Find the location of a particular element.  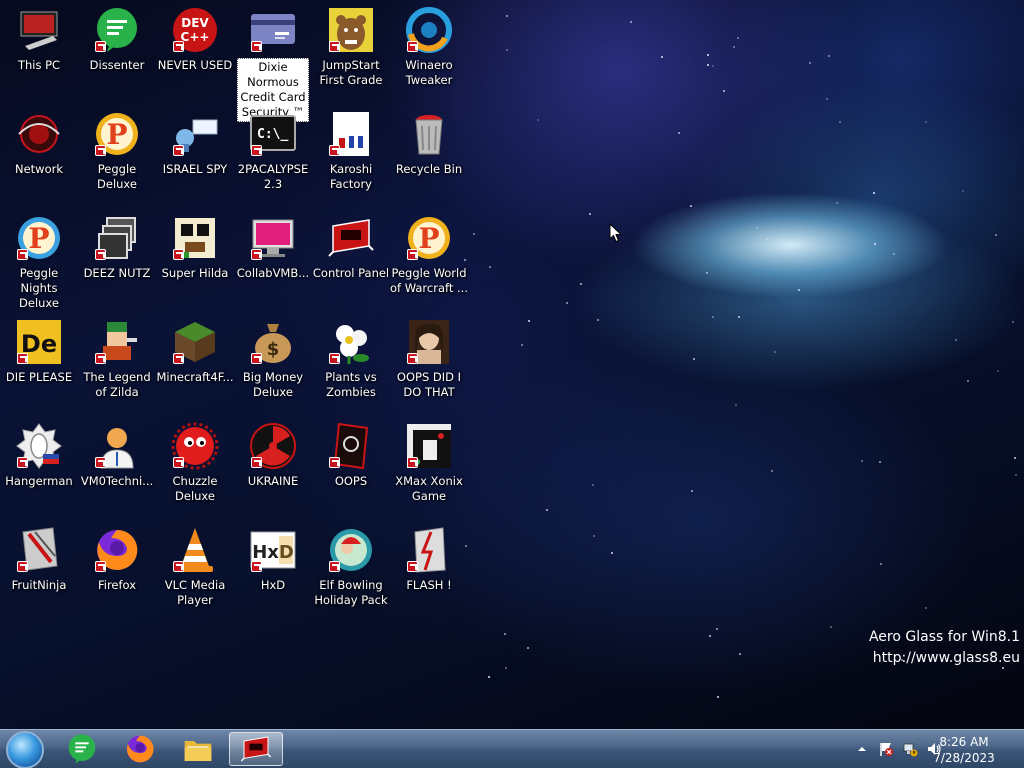

desktop-icon-label: Chuzzle Deluxe is located at coordinates (195, 488).